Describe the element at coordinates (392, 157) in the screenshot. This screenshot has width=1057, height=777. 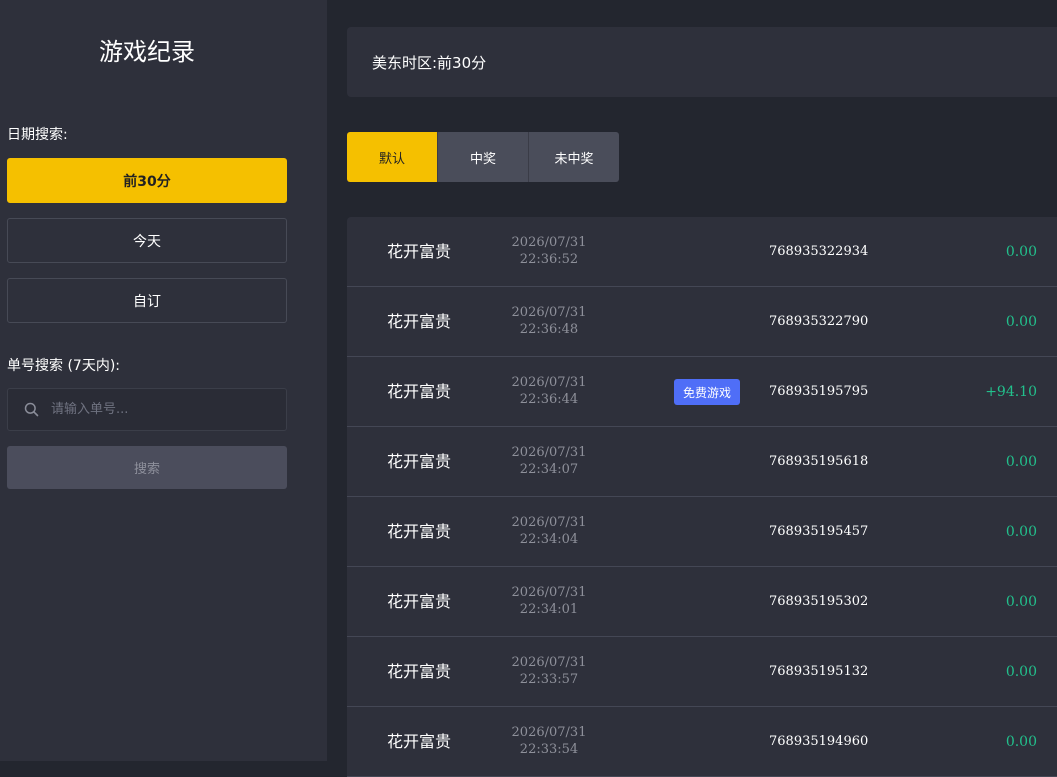
I see `tab-default: 默认` at that location.